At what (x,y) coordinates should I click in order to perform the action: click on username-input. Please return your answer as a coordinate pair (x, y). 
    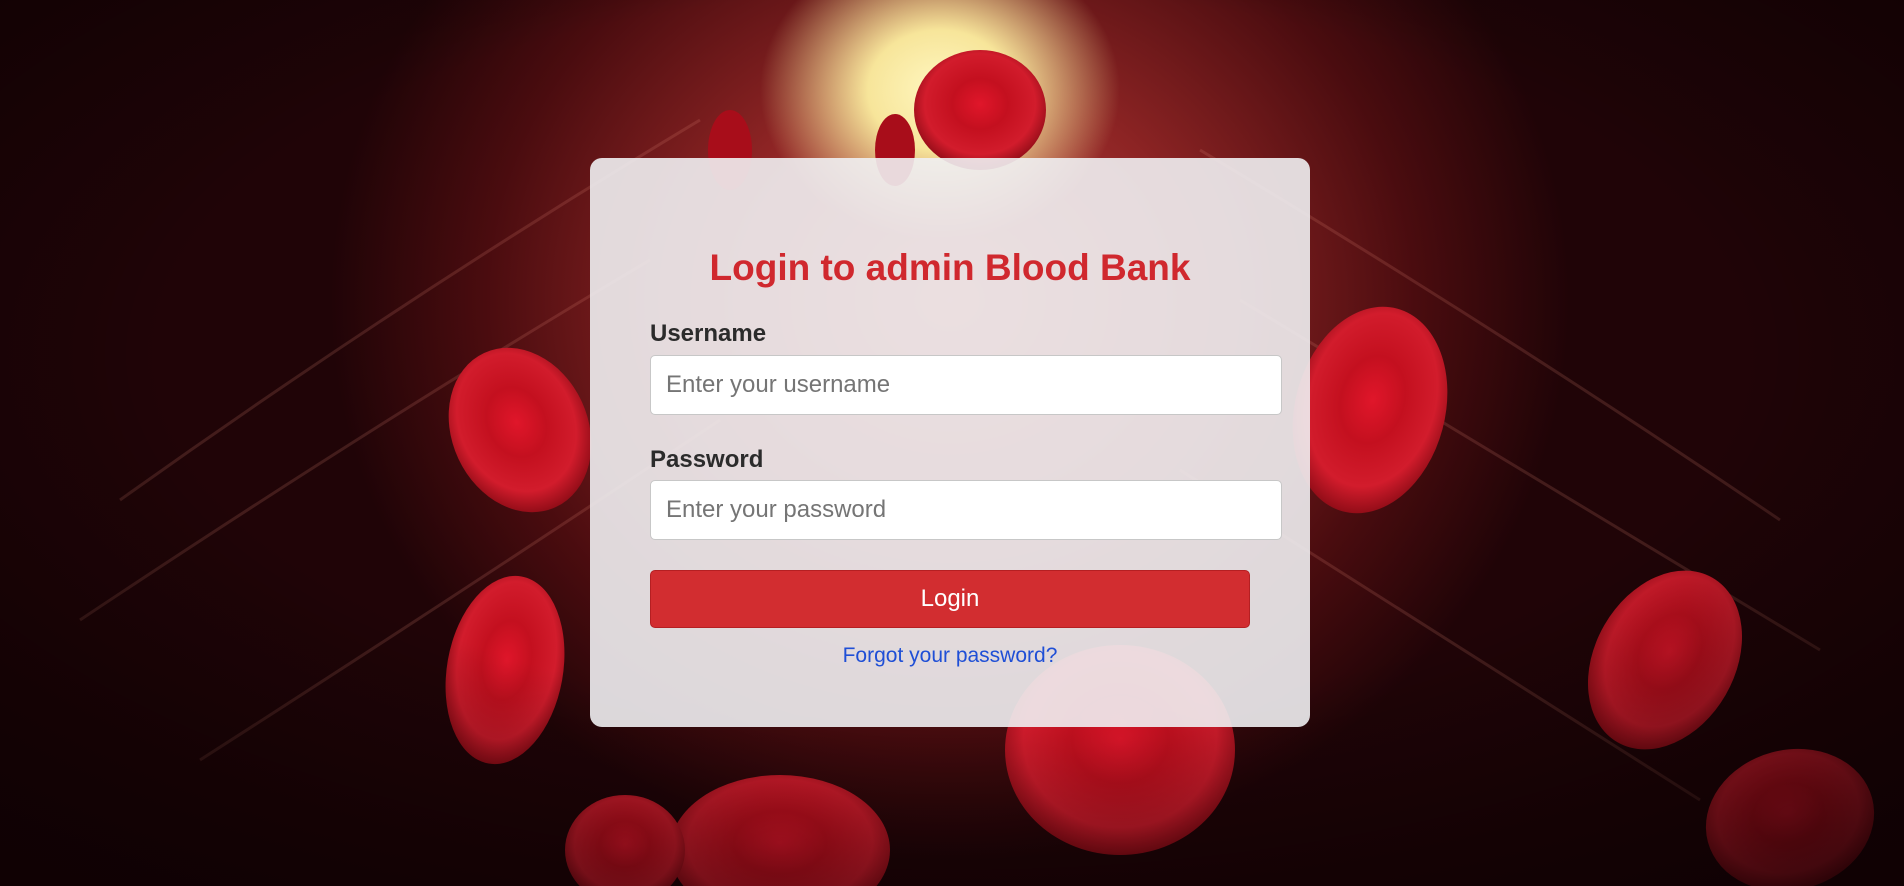
    Looking at the image, I should click on (966, 385).